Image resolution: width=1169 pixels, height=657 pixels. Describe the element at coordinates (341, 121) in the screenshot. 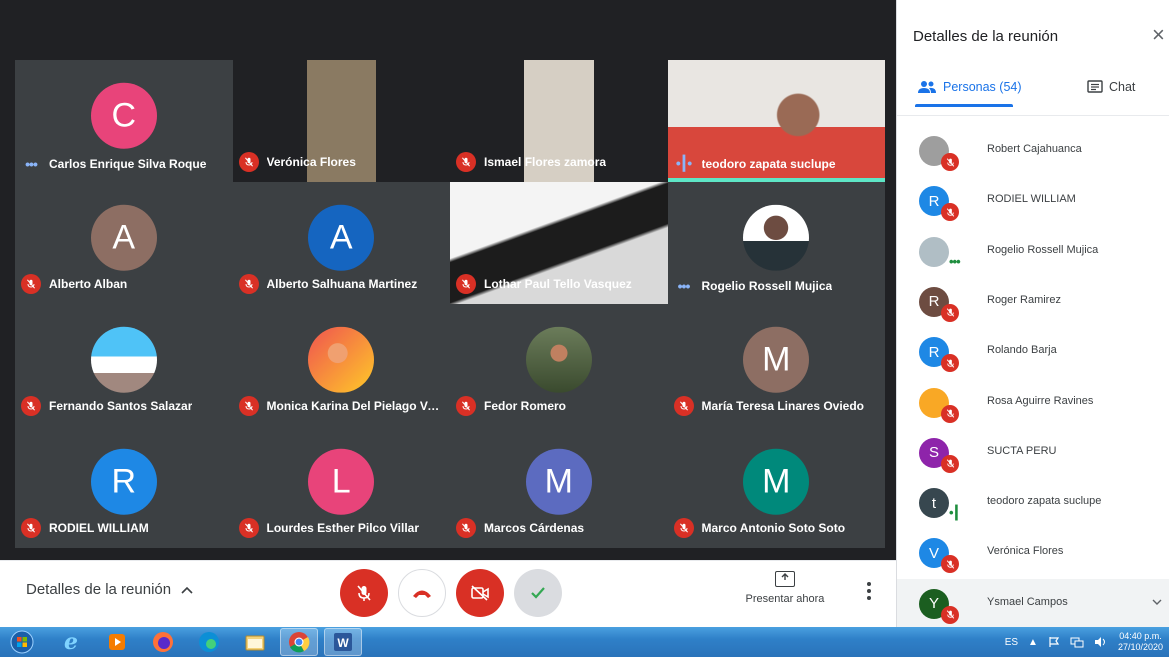

I see `participant-tile: Verónica Flores` at that location.